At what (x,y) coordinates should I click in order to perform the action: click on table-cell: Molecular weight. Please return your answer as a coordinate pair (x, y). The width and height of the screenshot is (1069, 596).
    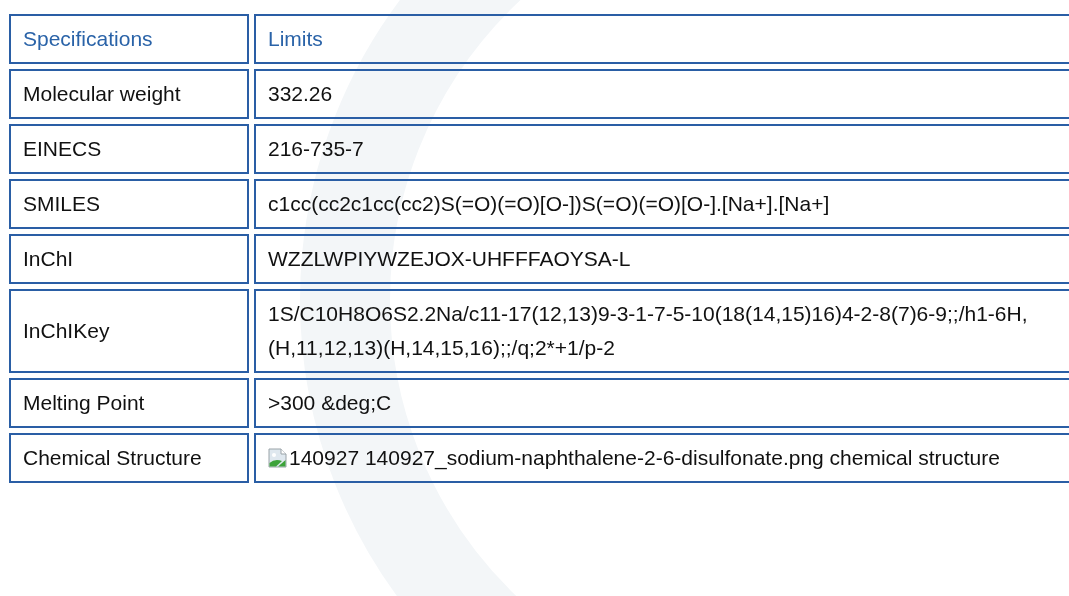
    Looking at the image, I should click on (129, 94).